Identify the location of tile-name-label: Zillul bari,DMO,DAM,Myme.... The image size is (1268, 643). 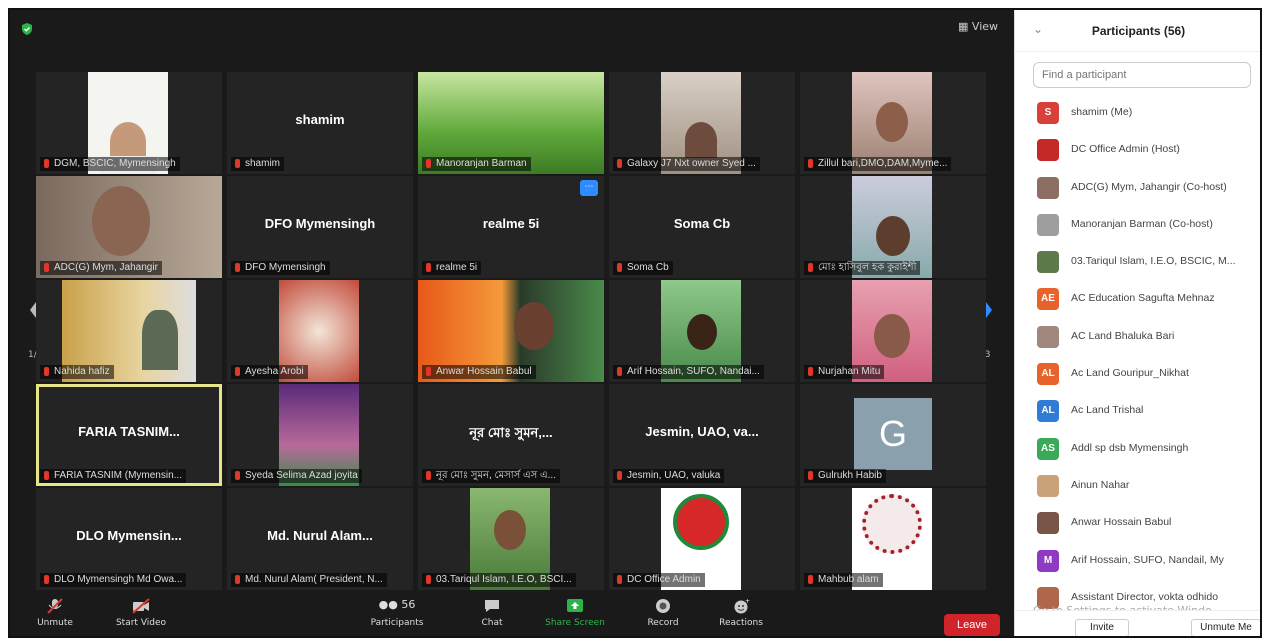
(878, 164).